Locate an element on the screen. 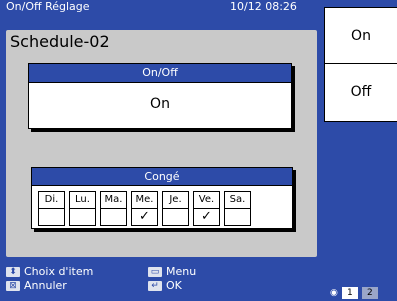 Image resolution: width=397 pixels, height=301 pixels. clock: 10/12 08:26 is located at coordinates (263, 6).